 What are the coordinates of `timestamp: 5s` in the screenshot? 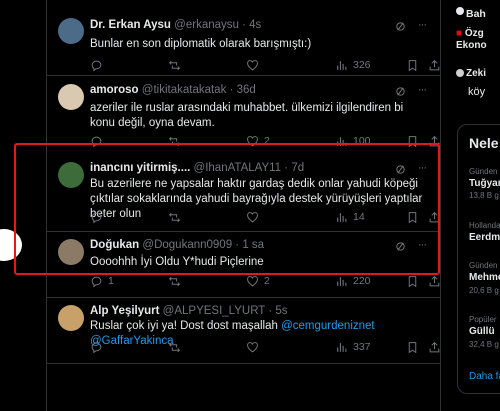 It's located at (281, 311).